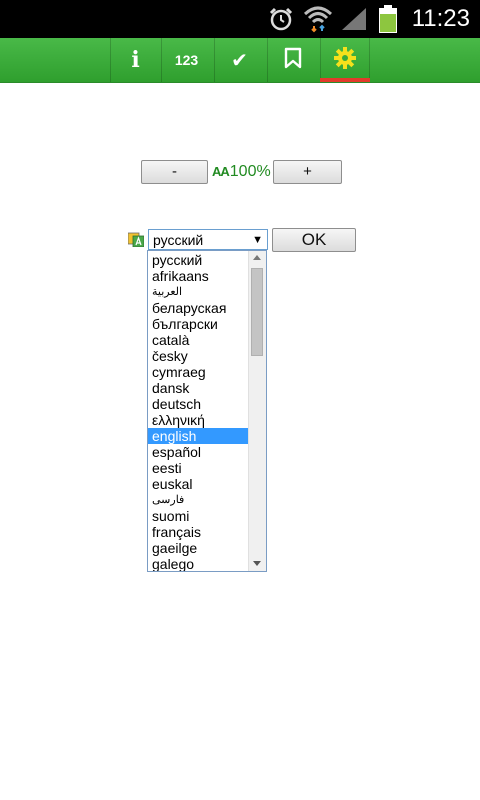  What do you see at coordinates (250, 171) in the screenshot?
I see `zoom-value: 100%` at bounding box center [250, 171].